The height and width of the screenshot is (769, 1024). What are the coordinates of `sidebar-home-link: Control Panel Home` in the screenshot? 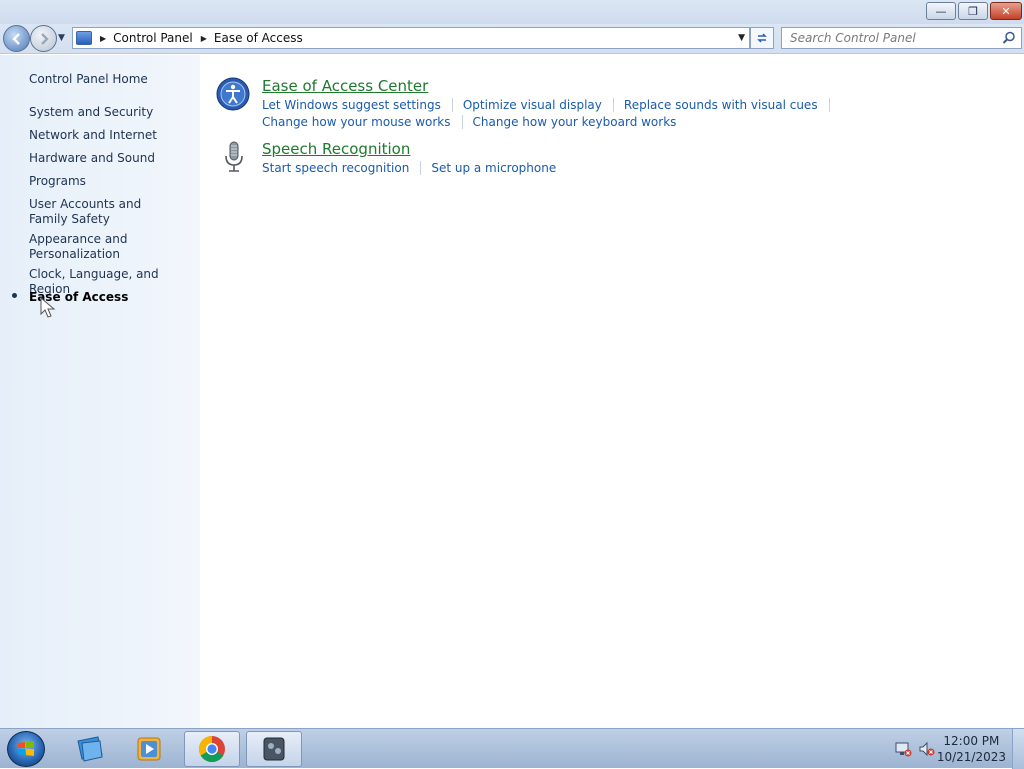 It's located at (88, 79).